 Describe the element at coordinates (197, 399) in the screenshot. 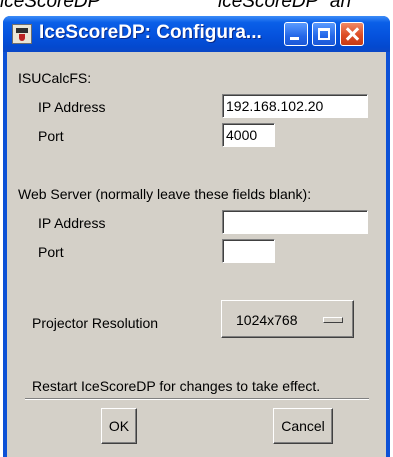

I see `separator-line` at that location.